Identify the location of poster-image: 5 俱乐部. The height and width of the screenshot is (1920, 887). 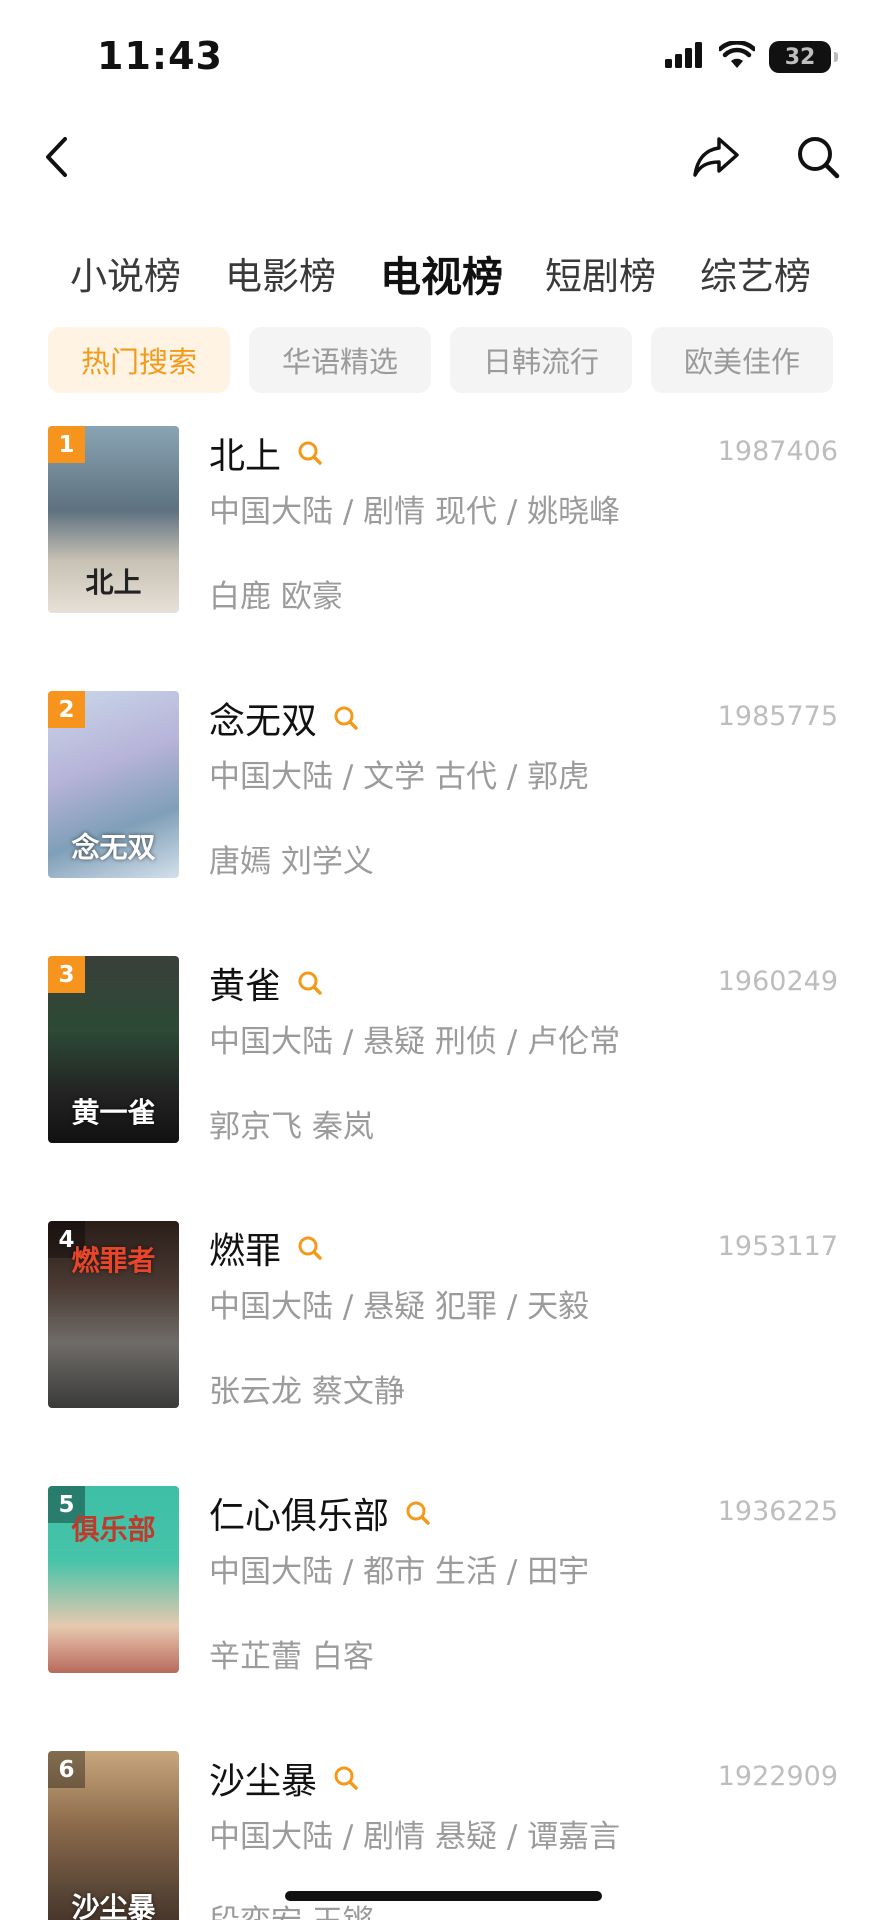
(113, 1579).